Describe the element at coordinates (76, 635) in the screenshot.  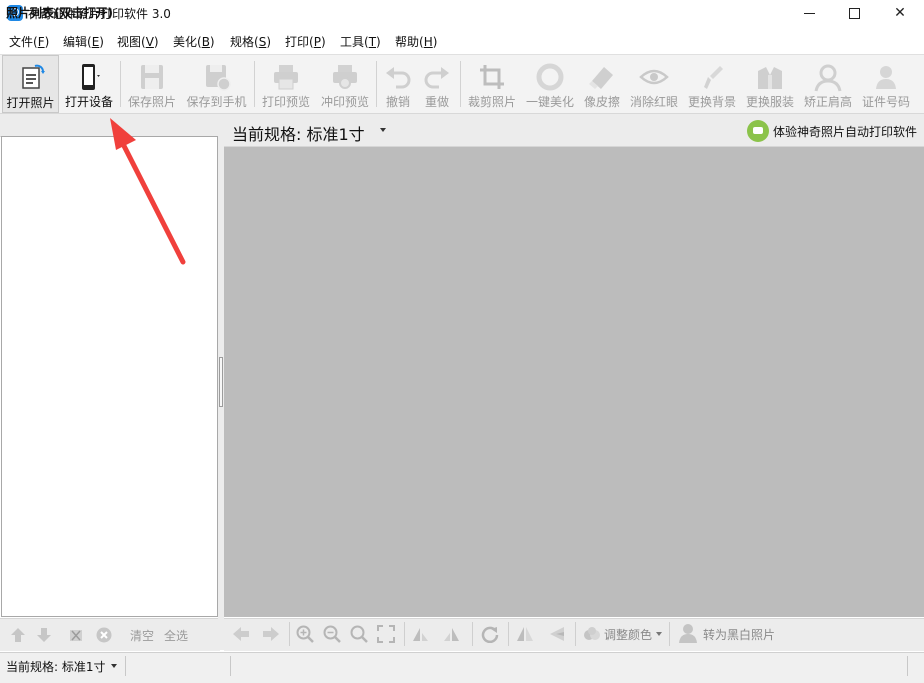
I see `remove-photo-icon` at that location.